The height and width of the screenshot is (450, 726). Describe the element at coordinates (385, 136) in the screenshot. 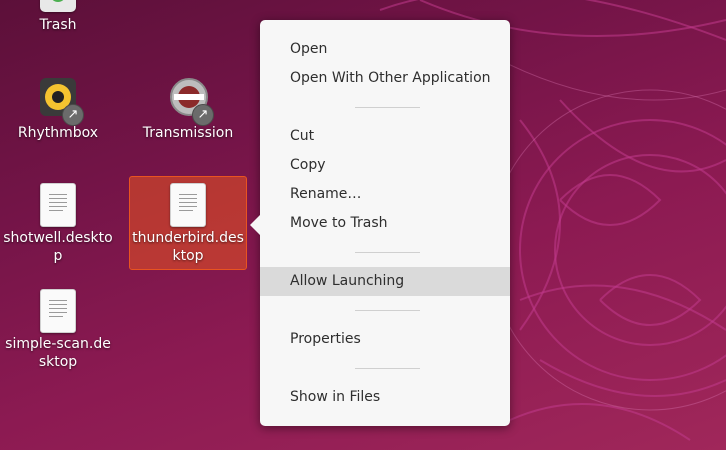

I see `menu-item-cut: Cut` at that location.